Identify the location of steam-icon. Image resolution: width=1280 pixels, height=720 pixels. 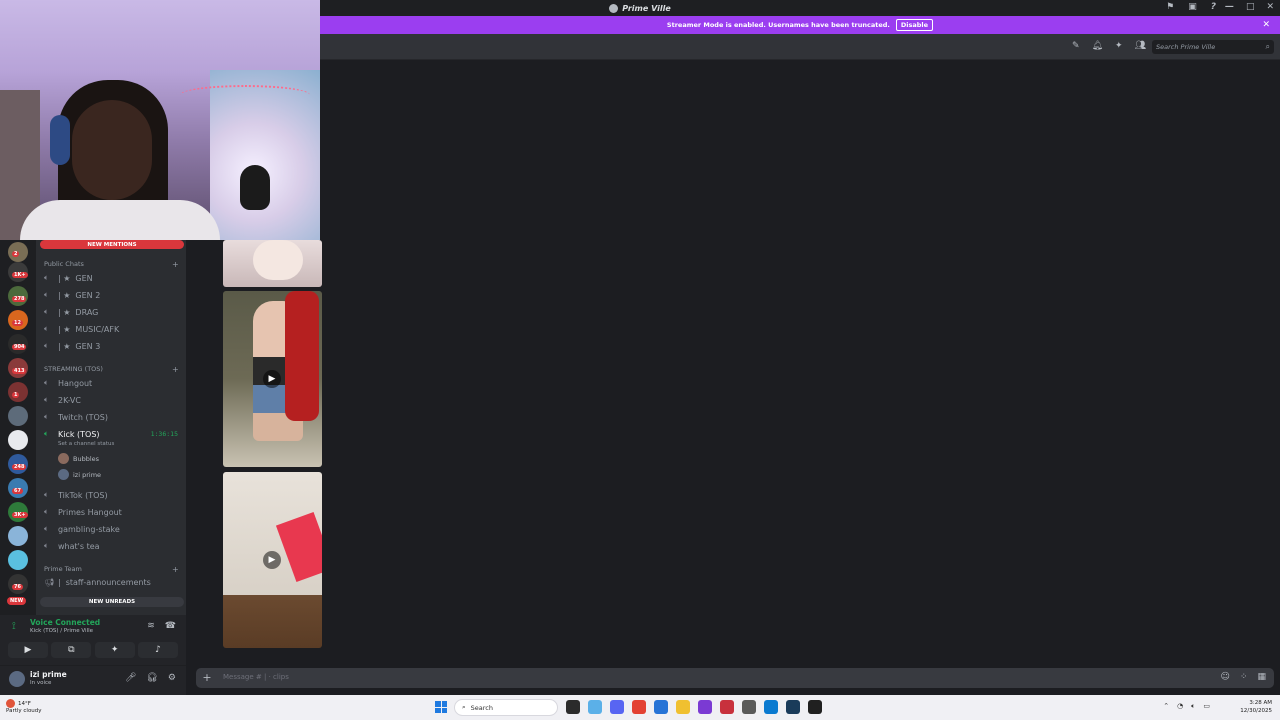
(793, 707).